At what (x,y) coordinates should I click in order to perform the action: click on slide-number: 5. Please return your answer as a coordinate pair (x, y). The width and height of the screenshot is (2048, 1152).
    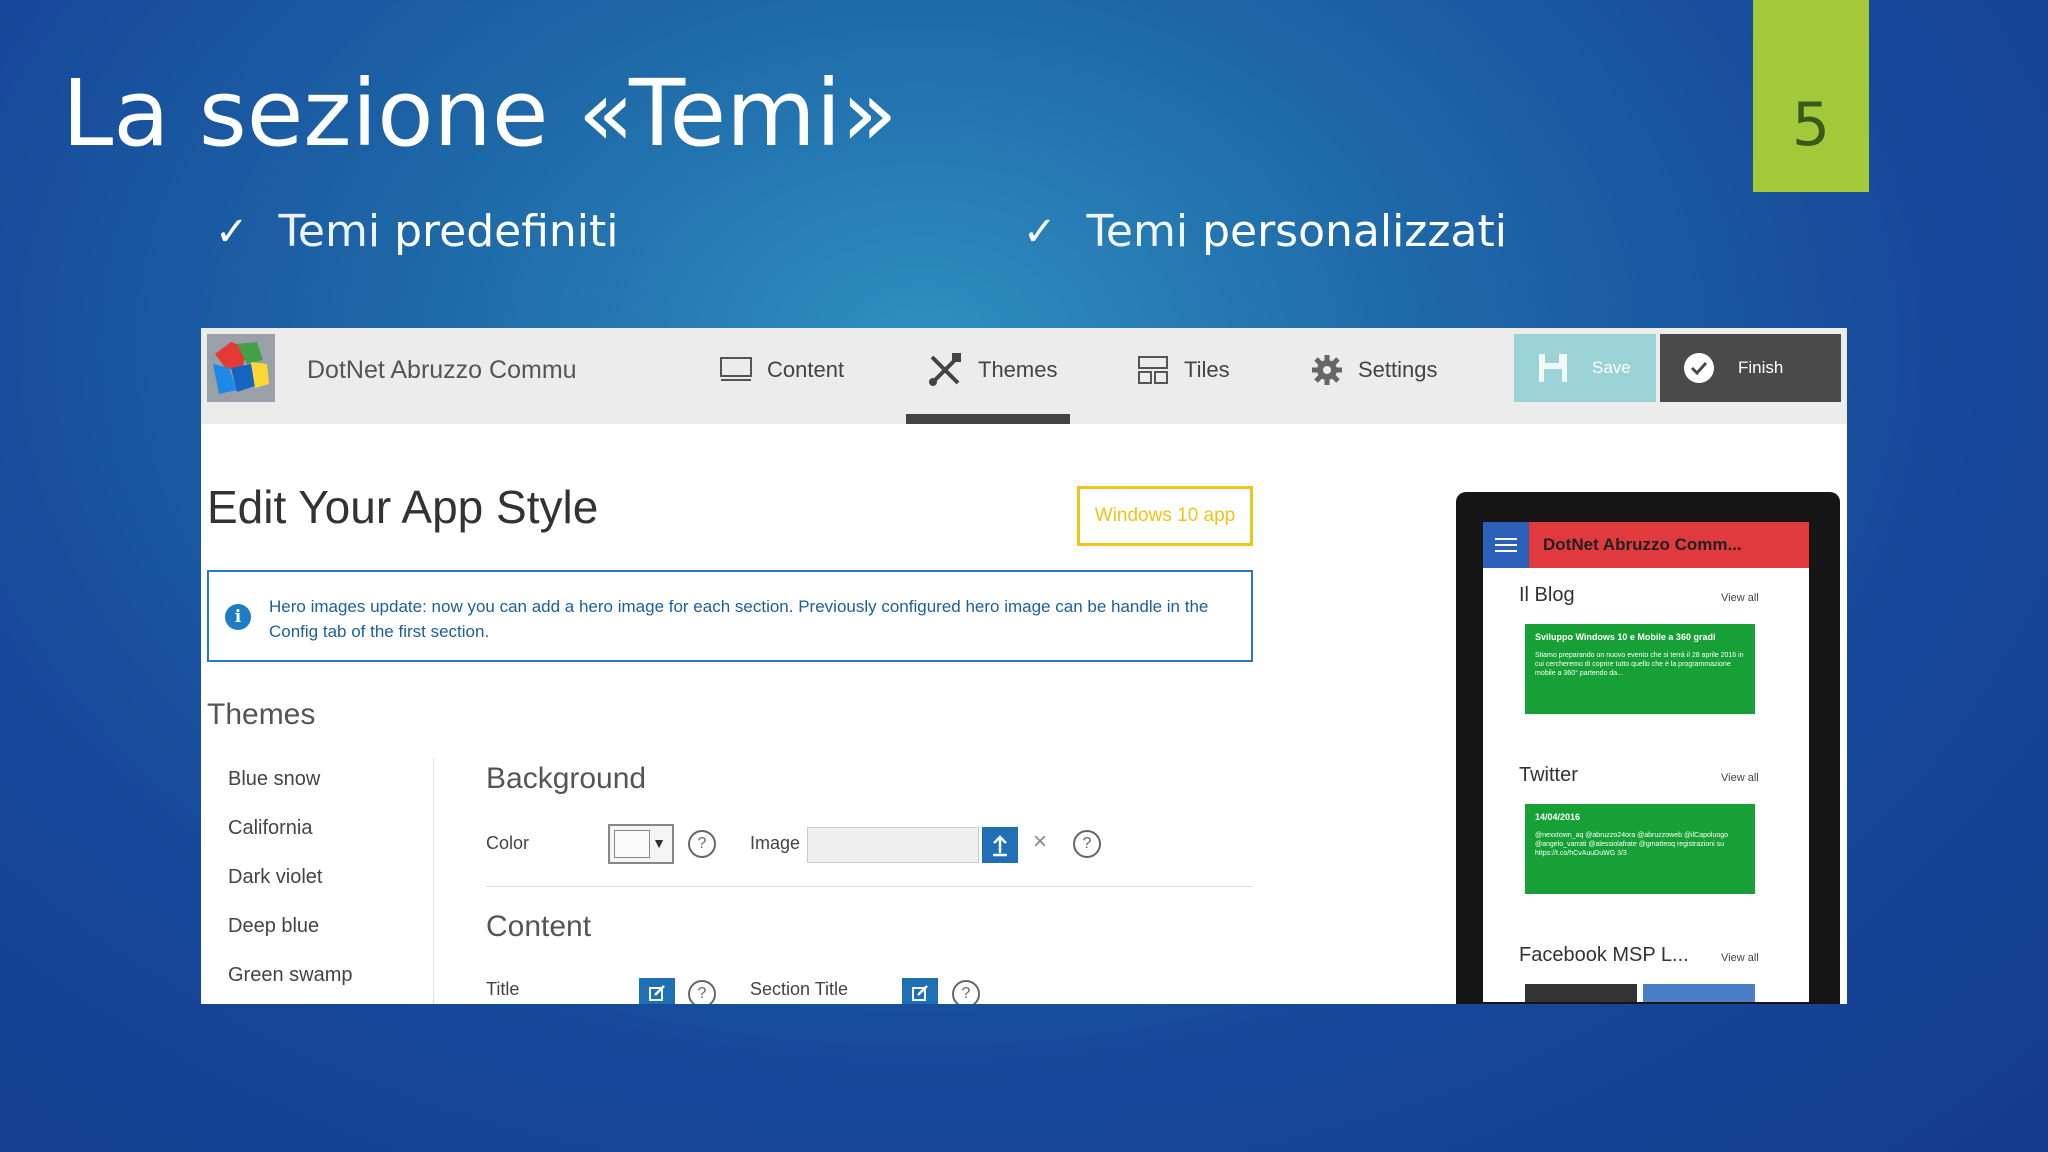
    Looking at the image, I should click on (1811, 96).